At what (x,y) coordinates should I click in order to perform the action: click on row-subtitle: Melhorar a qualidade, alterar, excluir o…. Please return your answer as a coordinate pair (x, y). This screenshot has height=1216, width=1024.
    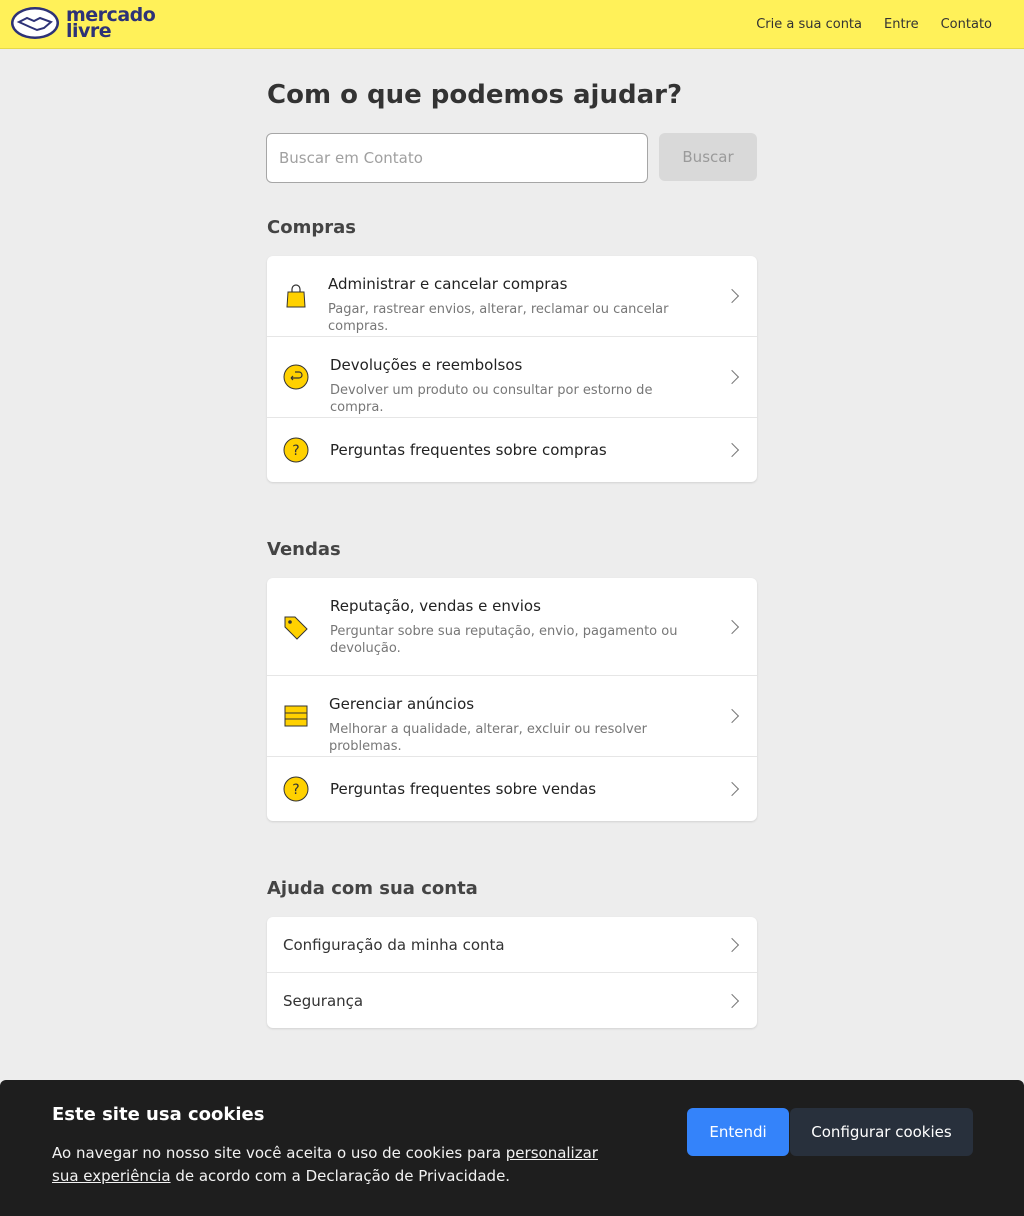
    Looking at the image, I should click on (488, 738).